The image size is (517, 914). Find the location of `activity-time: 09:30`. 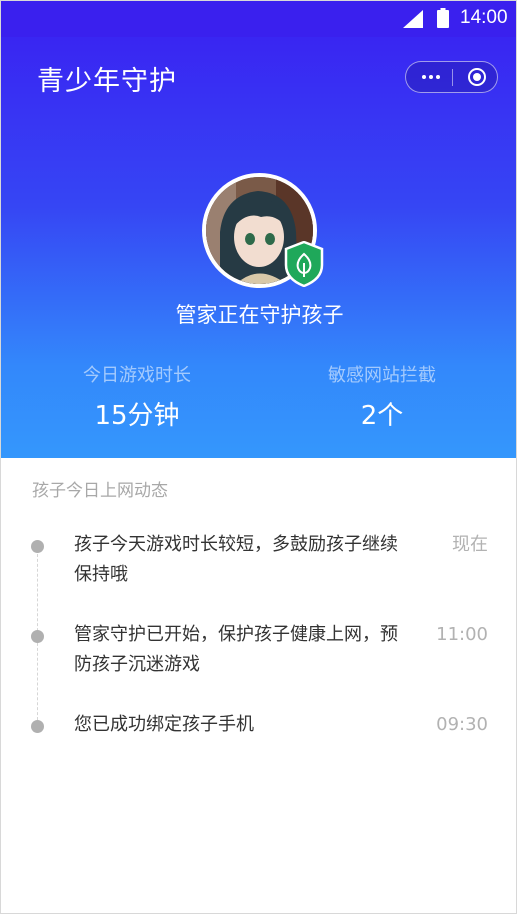

activity-time: 09:30 is located at coordinates (462, 724).